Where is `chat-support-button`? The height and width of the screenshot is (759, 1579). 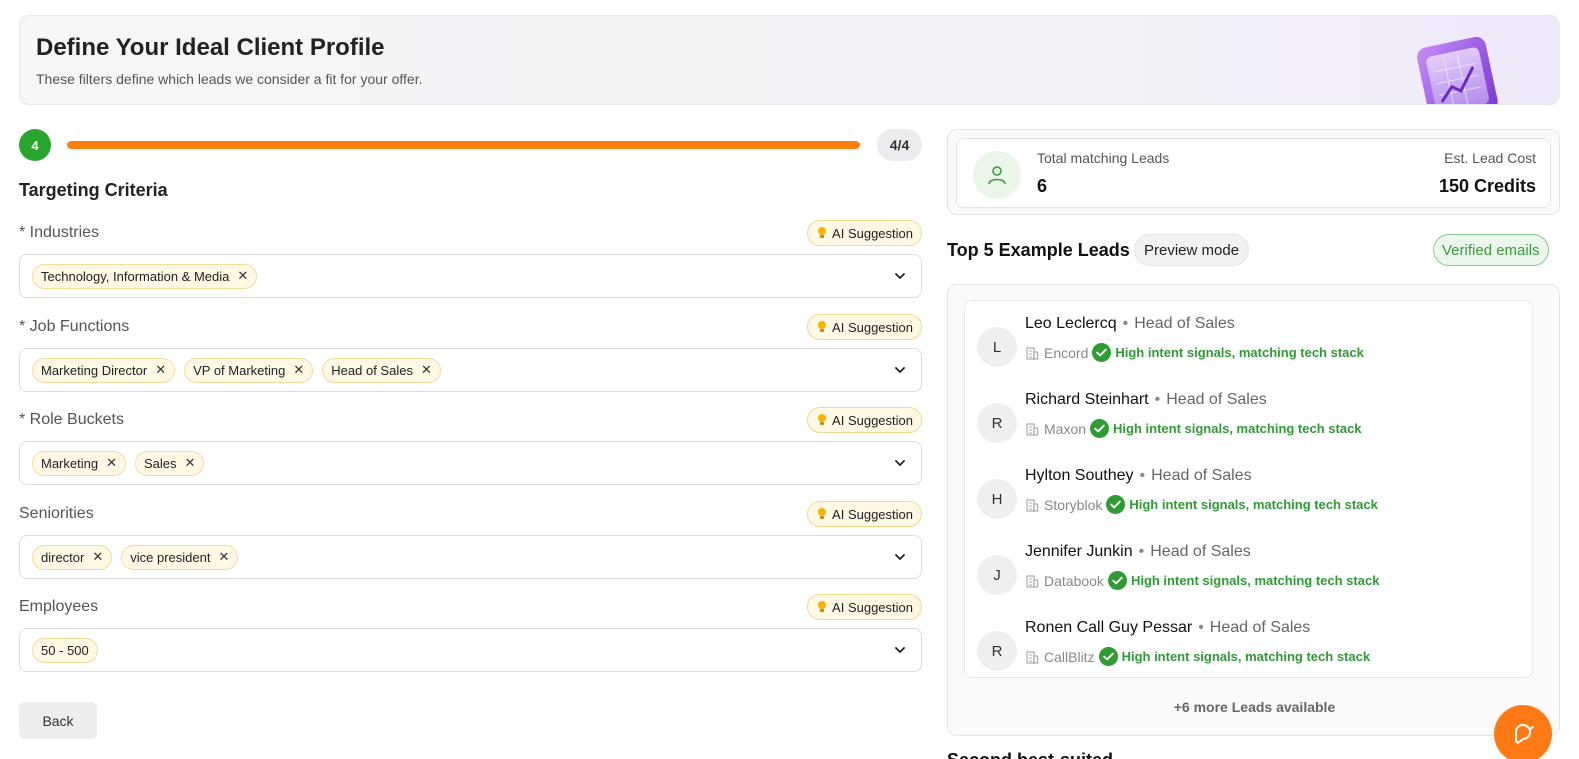 chat-support-button is located at coordinates (1523, 732).